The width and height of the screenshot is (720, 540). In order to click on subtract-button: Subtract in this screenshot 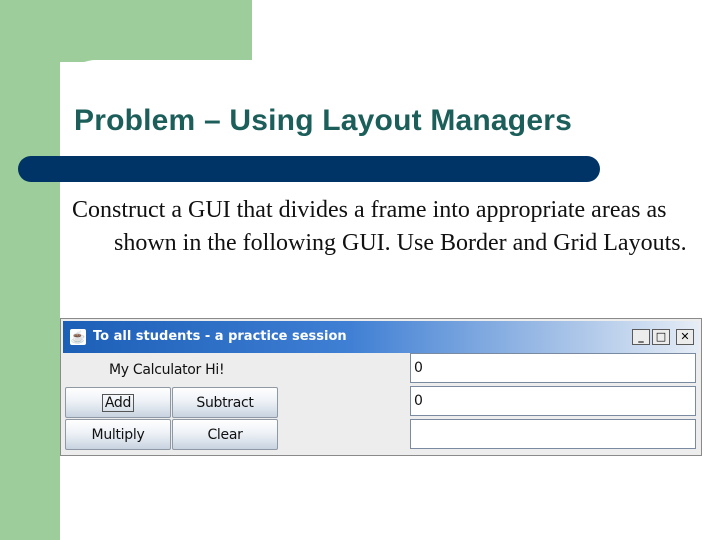, I will do `click(225, 402)`.